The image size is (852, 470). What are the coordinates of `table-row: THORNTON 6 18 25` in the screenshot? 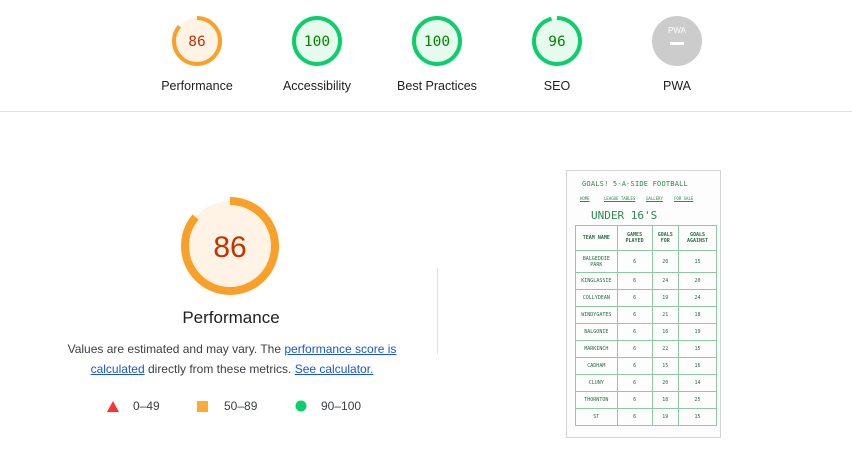 It's located at (646, 400).